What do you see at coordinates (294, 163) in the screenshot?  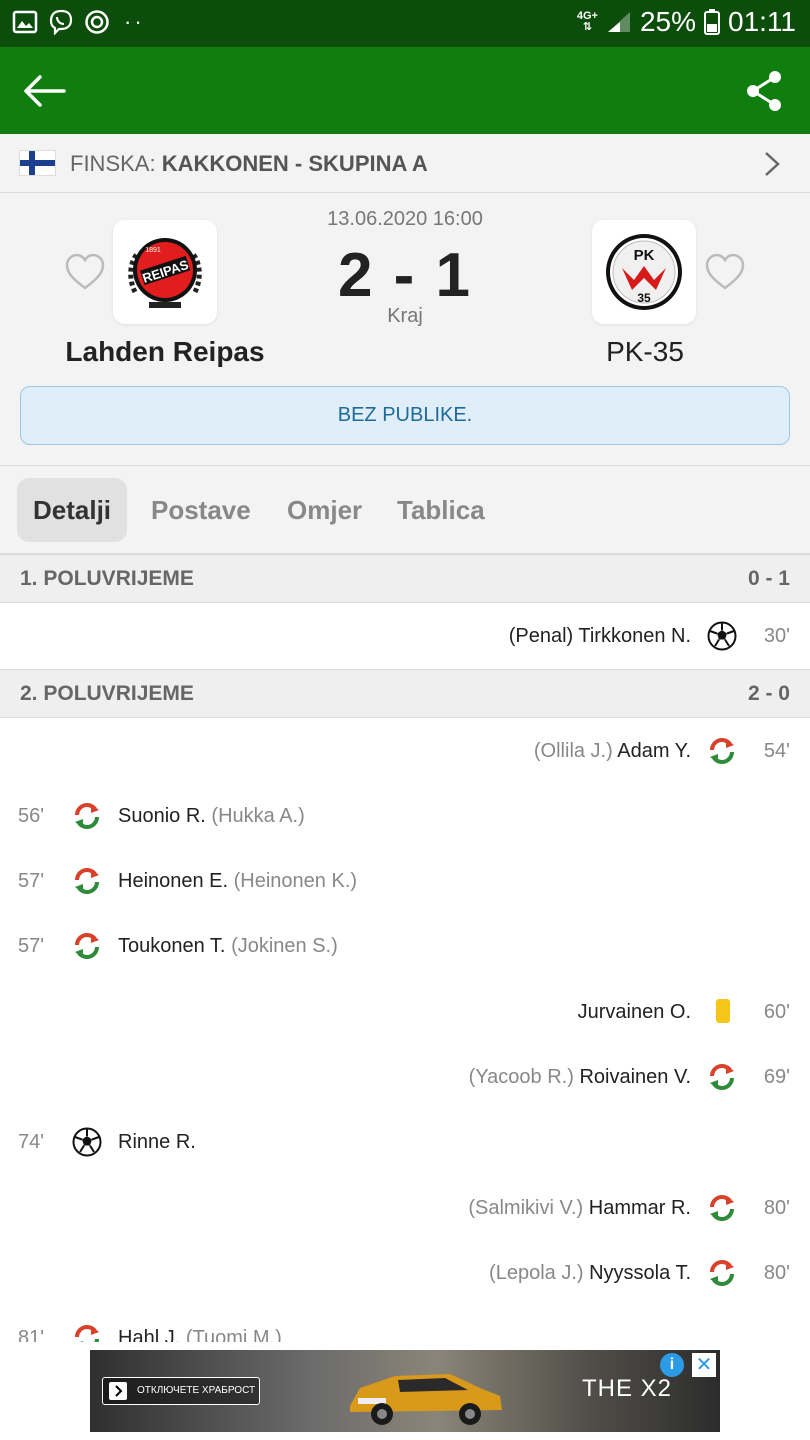 I see `league-name: KAKKONEN - SKUPINA A` at bounding box center [294, 163].